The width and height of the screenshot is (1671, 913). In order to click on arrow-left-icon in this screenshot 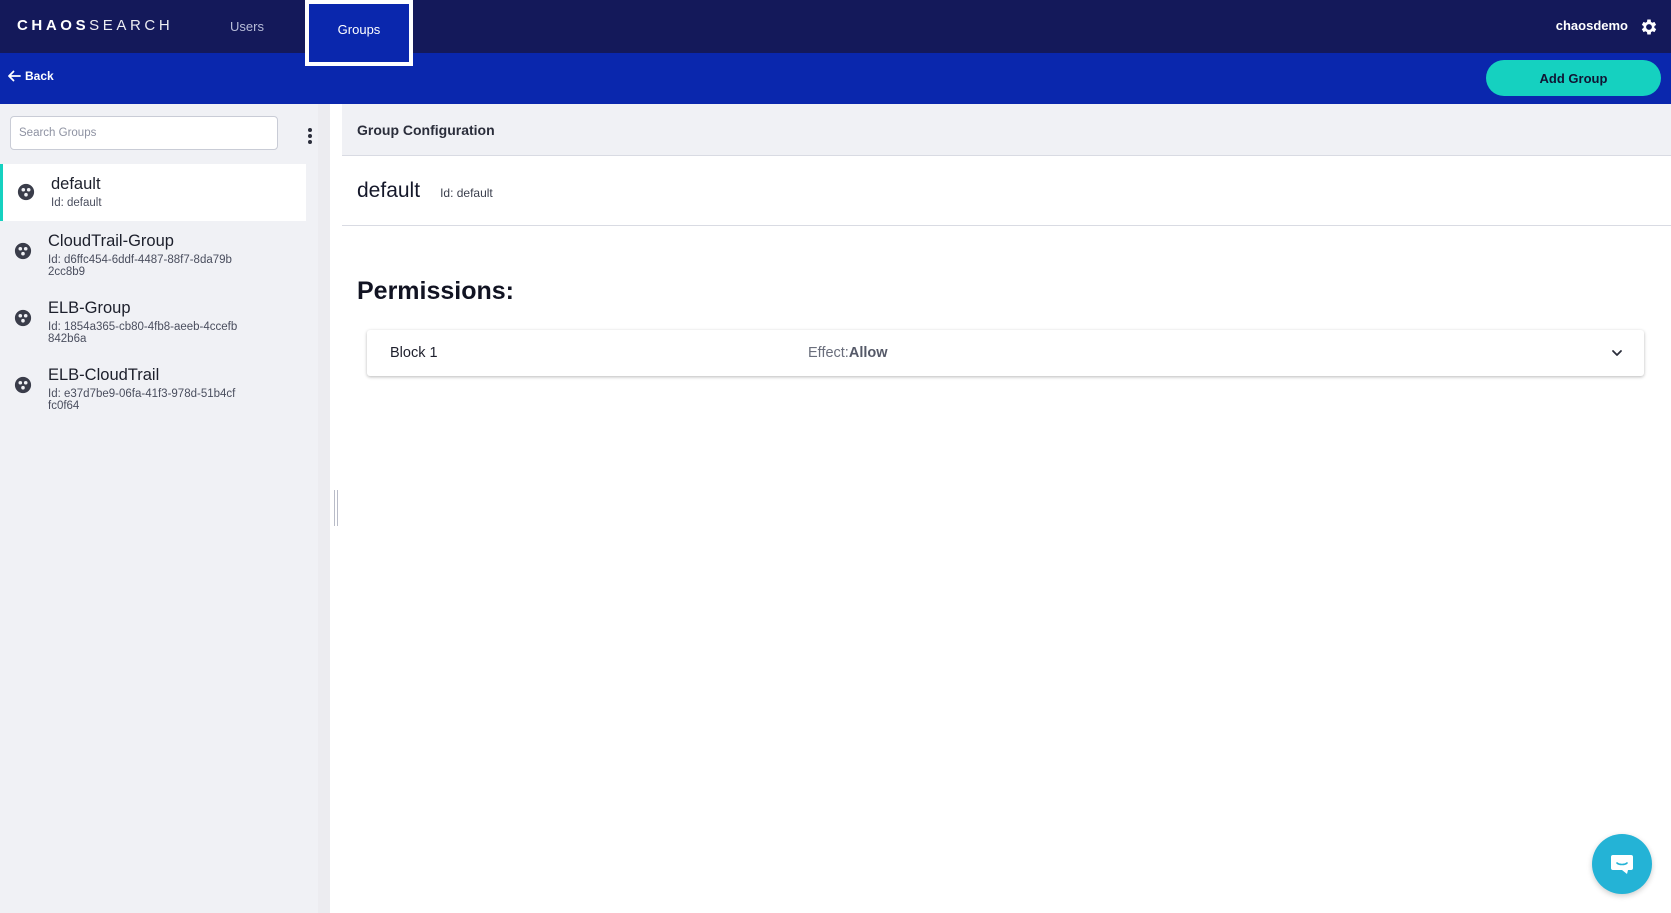, I will do `click(14, 76)`.